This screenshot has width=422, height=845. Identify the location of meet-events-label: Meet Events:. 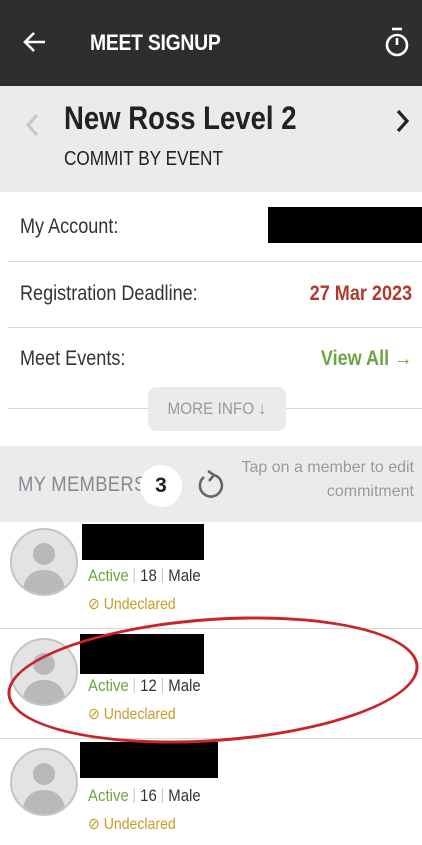
(73, 358).